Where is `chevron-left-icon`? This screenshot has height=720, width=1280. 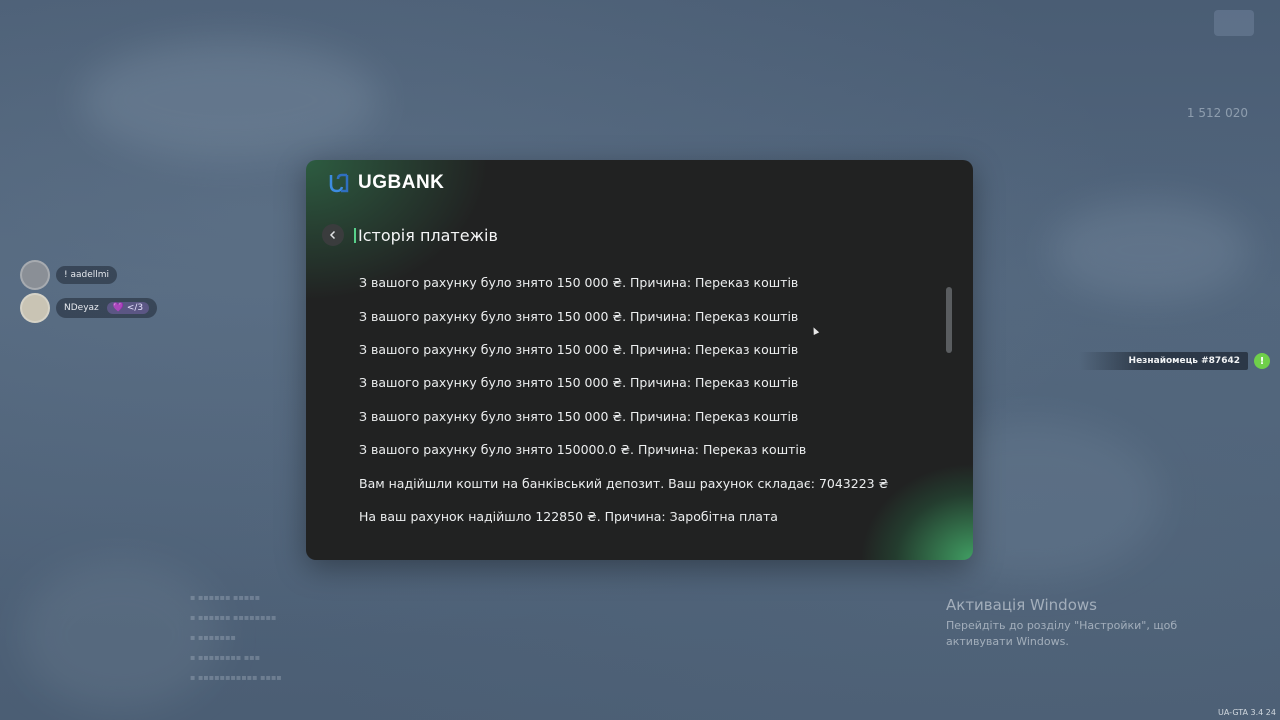
chevron-left-icon is located at coordinates (332, 235).